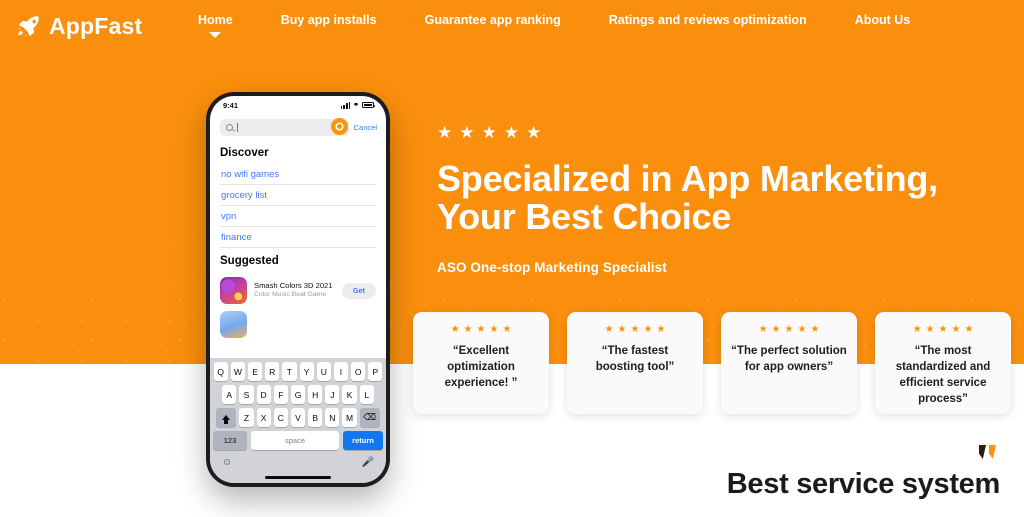 The image size is (1024, 517). I want to click on keyboard-row: Q W E R T Y U I O P, so click(298, 371).